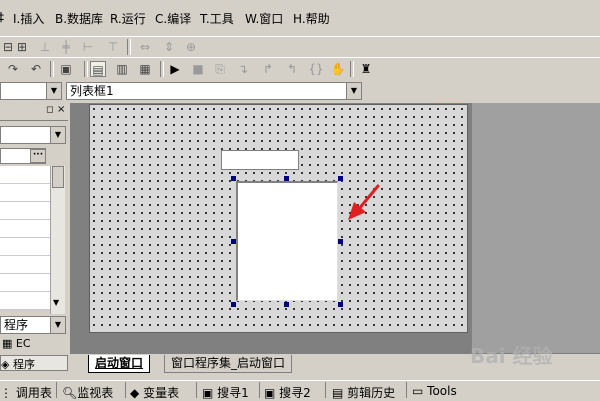 This screenshot has height=401, width=600. Describe the element at coordinates (34, 112) in the screenshot. I see `left-panel-title: ◻ ×` at that location.